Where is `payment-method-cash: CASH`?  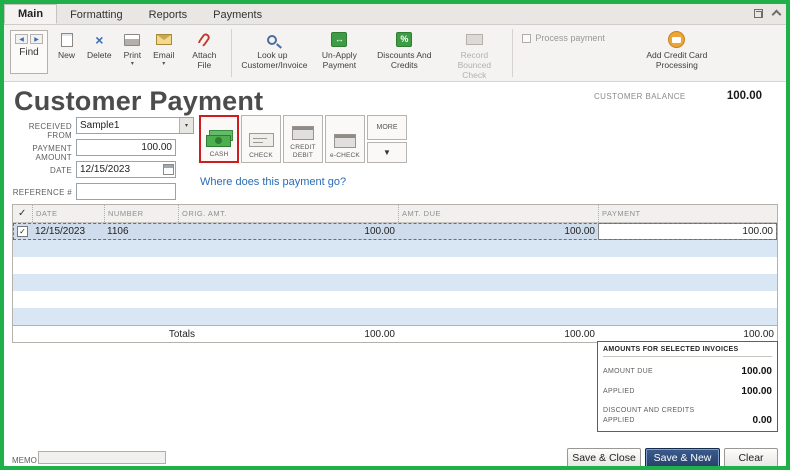 payment-method-cash: CASH is located at coordinates (219, 139).